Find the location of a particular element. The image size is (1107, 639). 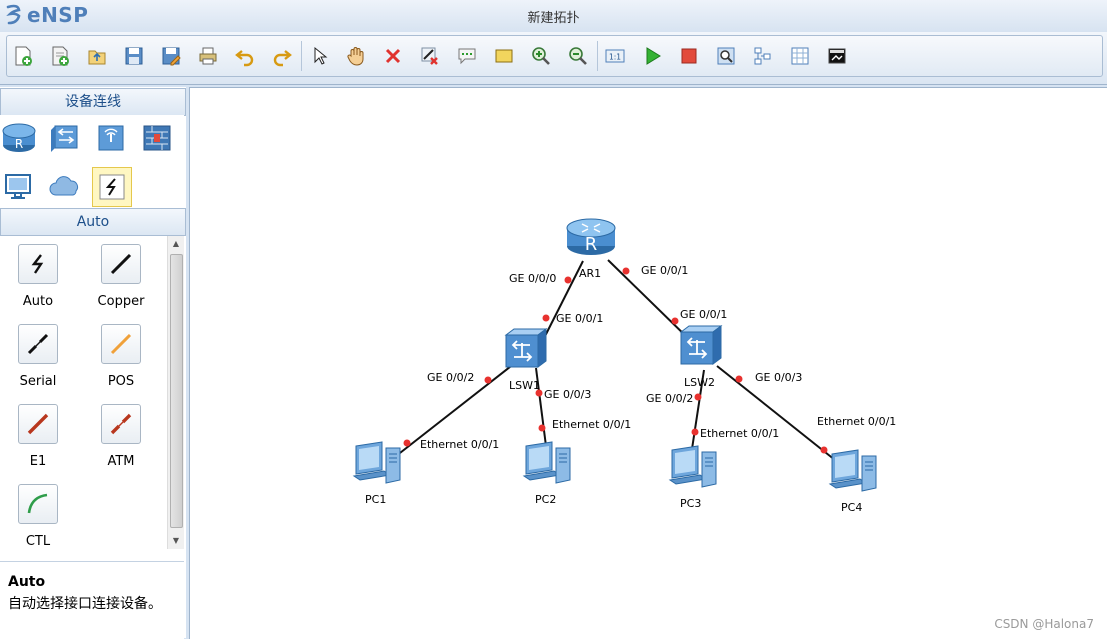

connection-list-scrollbar: ▲ ▼ is located at coordinates (175, 392).